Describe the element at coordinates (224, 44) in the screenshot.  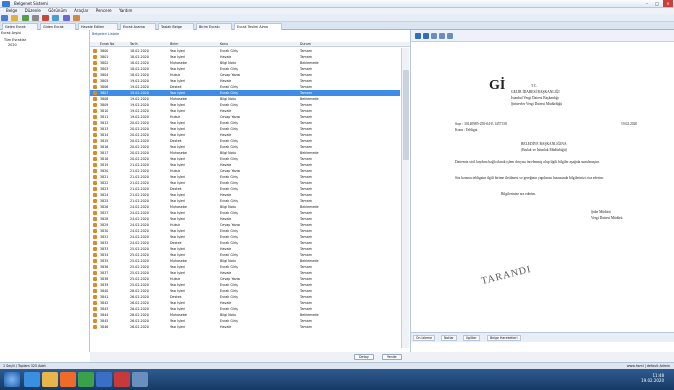
I see `column-header: Konu` at that location.